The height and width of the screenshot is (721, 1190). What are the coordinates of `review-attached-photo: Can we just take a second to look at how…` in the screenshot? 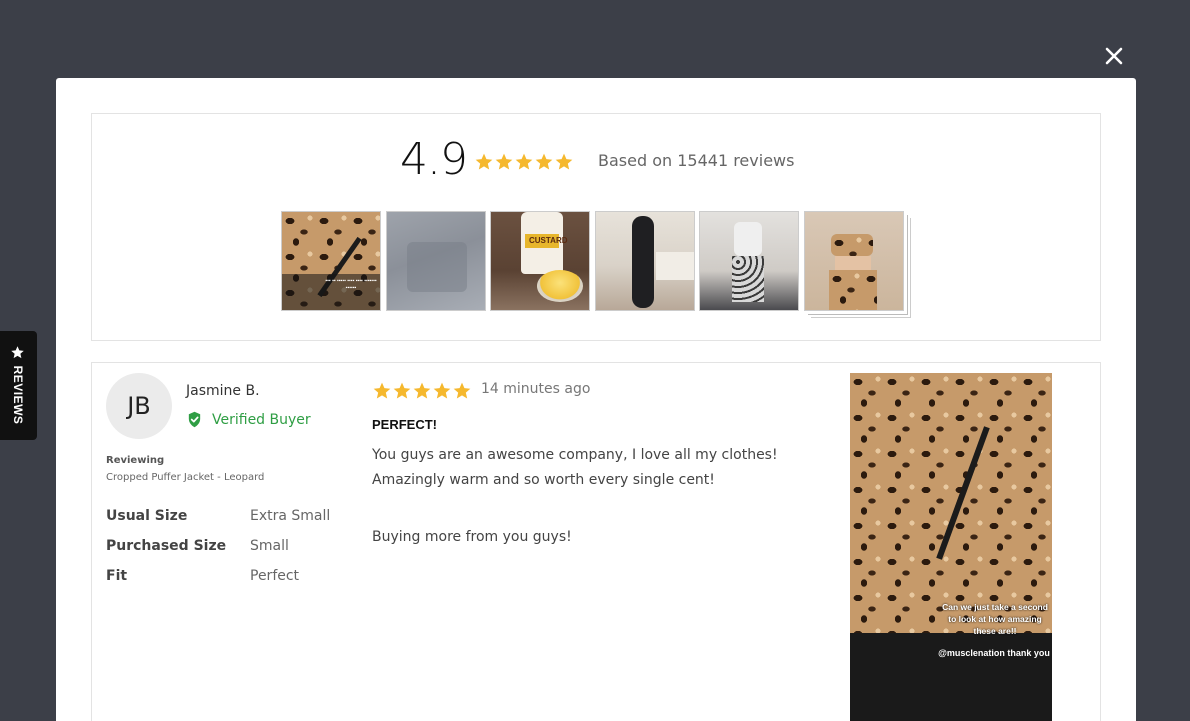 It's located at (951, 547).